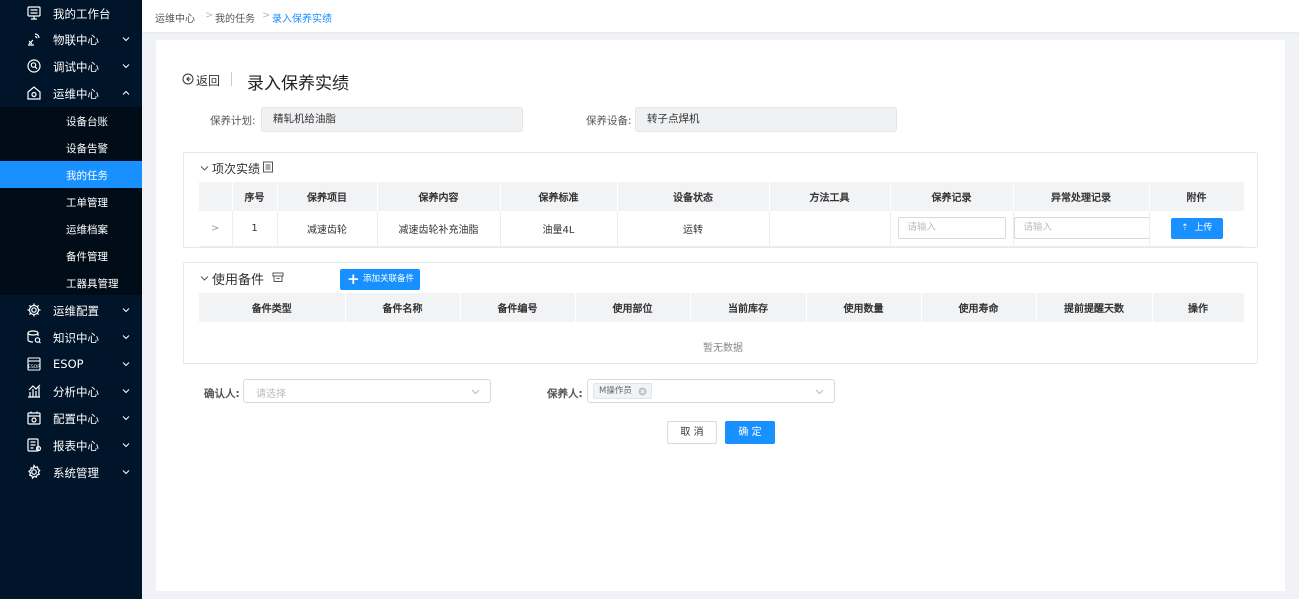 This screenshot has height=599, width=1299. I want to click on esop-icon: ESOP, so click(34, 364).